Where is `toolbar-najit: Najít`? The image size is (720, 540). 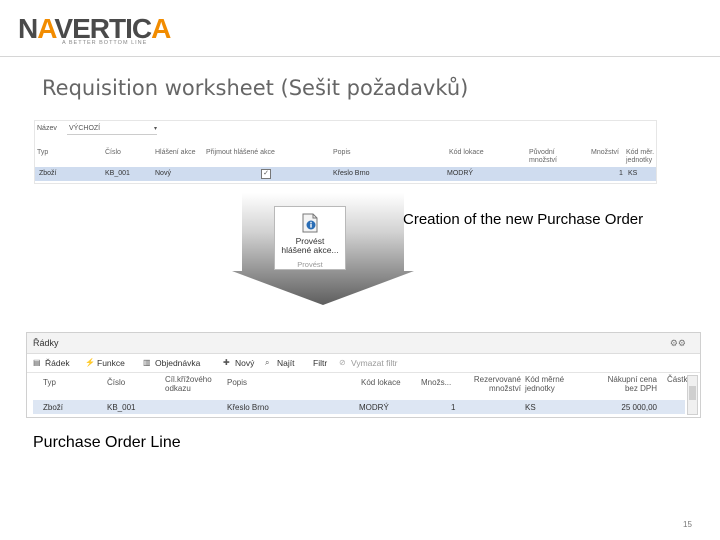 toolbar-najit: Najít is located at coordinates (285, 363).